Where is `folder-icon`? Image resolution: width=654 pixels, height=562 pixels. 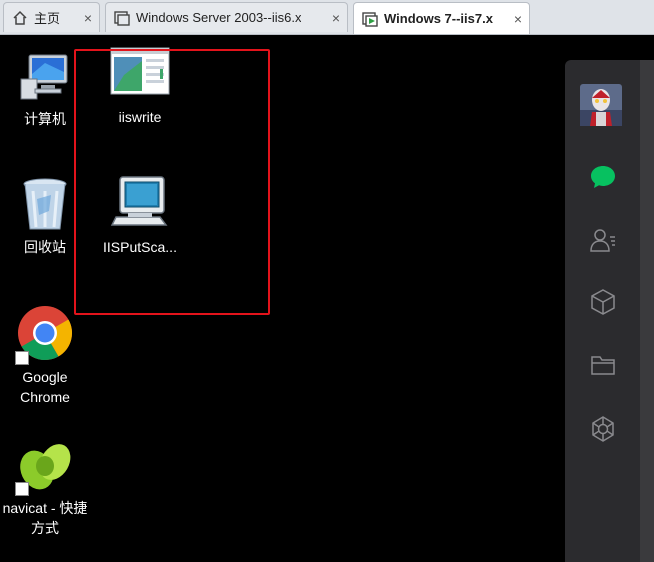
folder-icon is located at coordinates (603, 365).